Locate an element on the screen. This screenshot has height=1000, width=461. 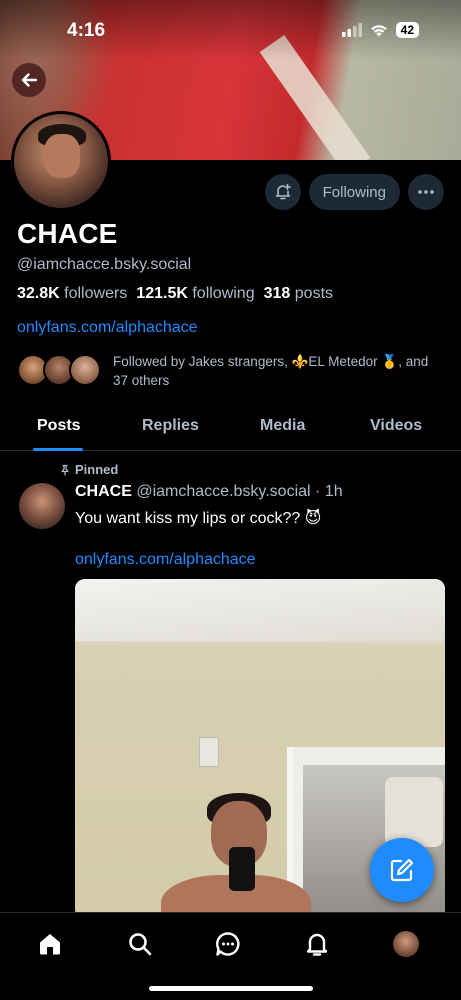
bell-plus-icon is located at coordinates (283, 191).